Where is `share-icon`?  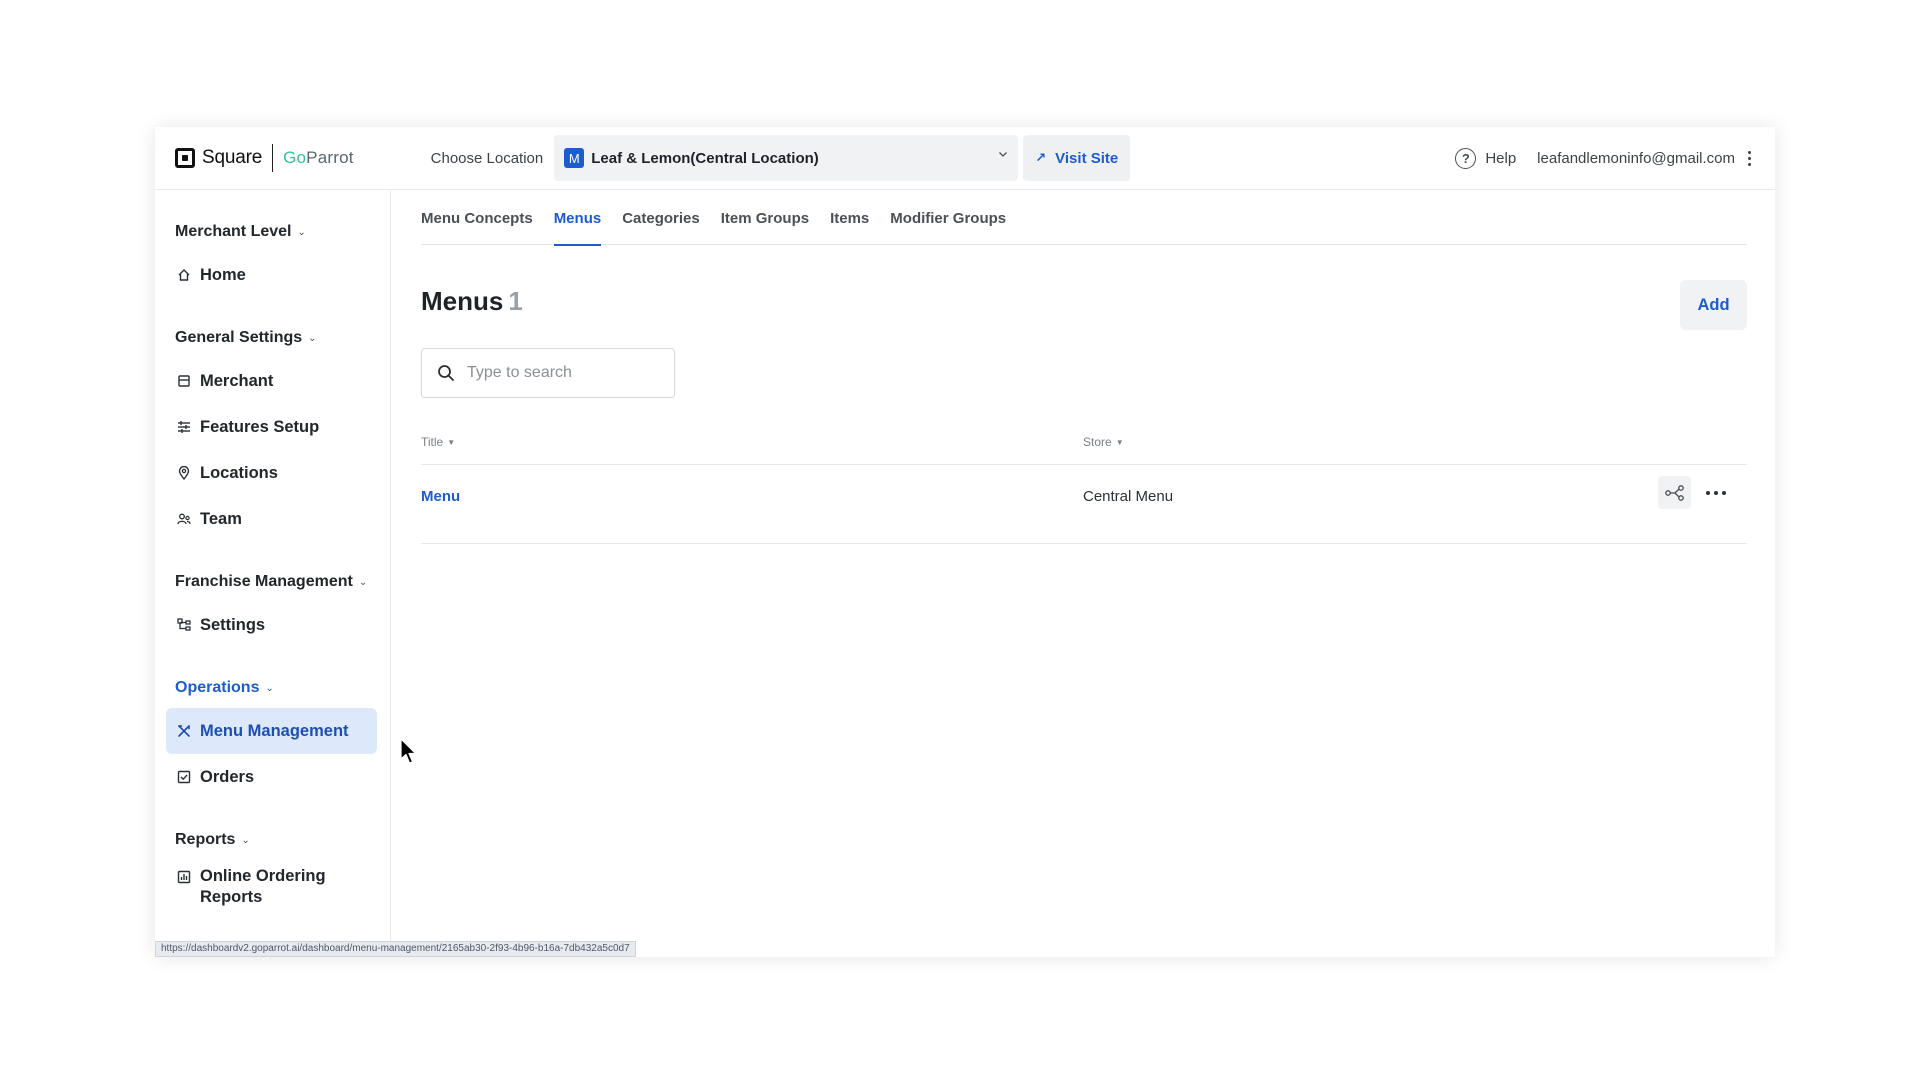 share-icon is located at coordinates (1674, 492).